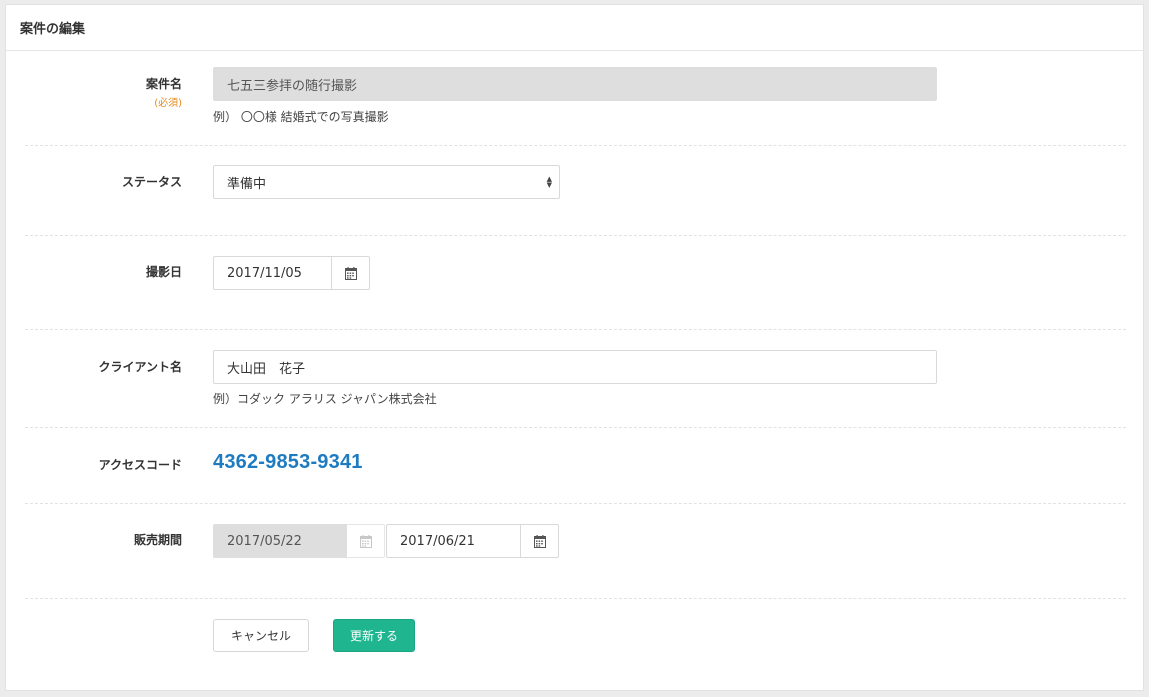 The height and width of the screenshot is (697, 1149). I want to click on sales-start-calendar-button, so click(366, 541).